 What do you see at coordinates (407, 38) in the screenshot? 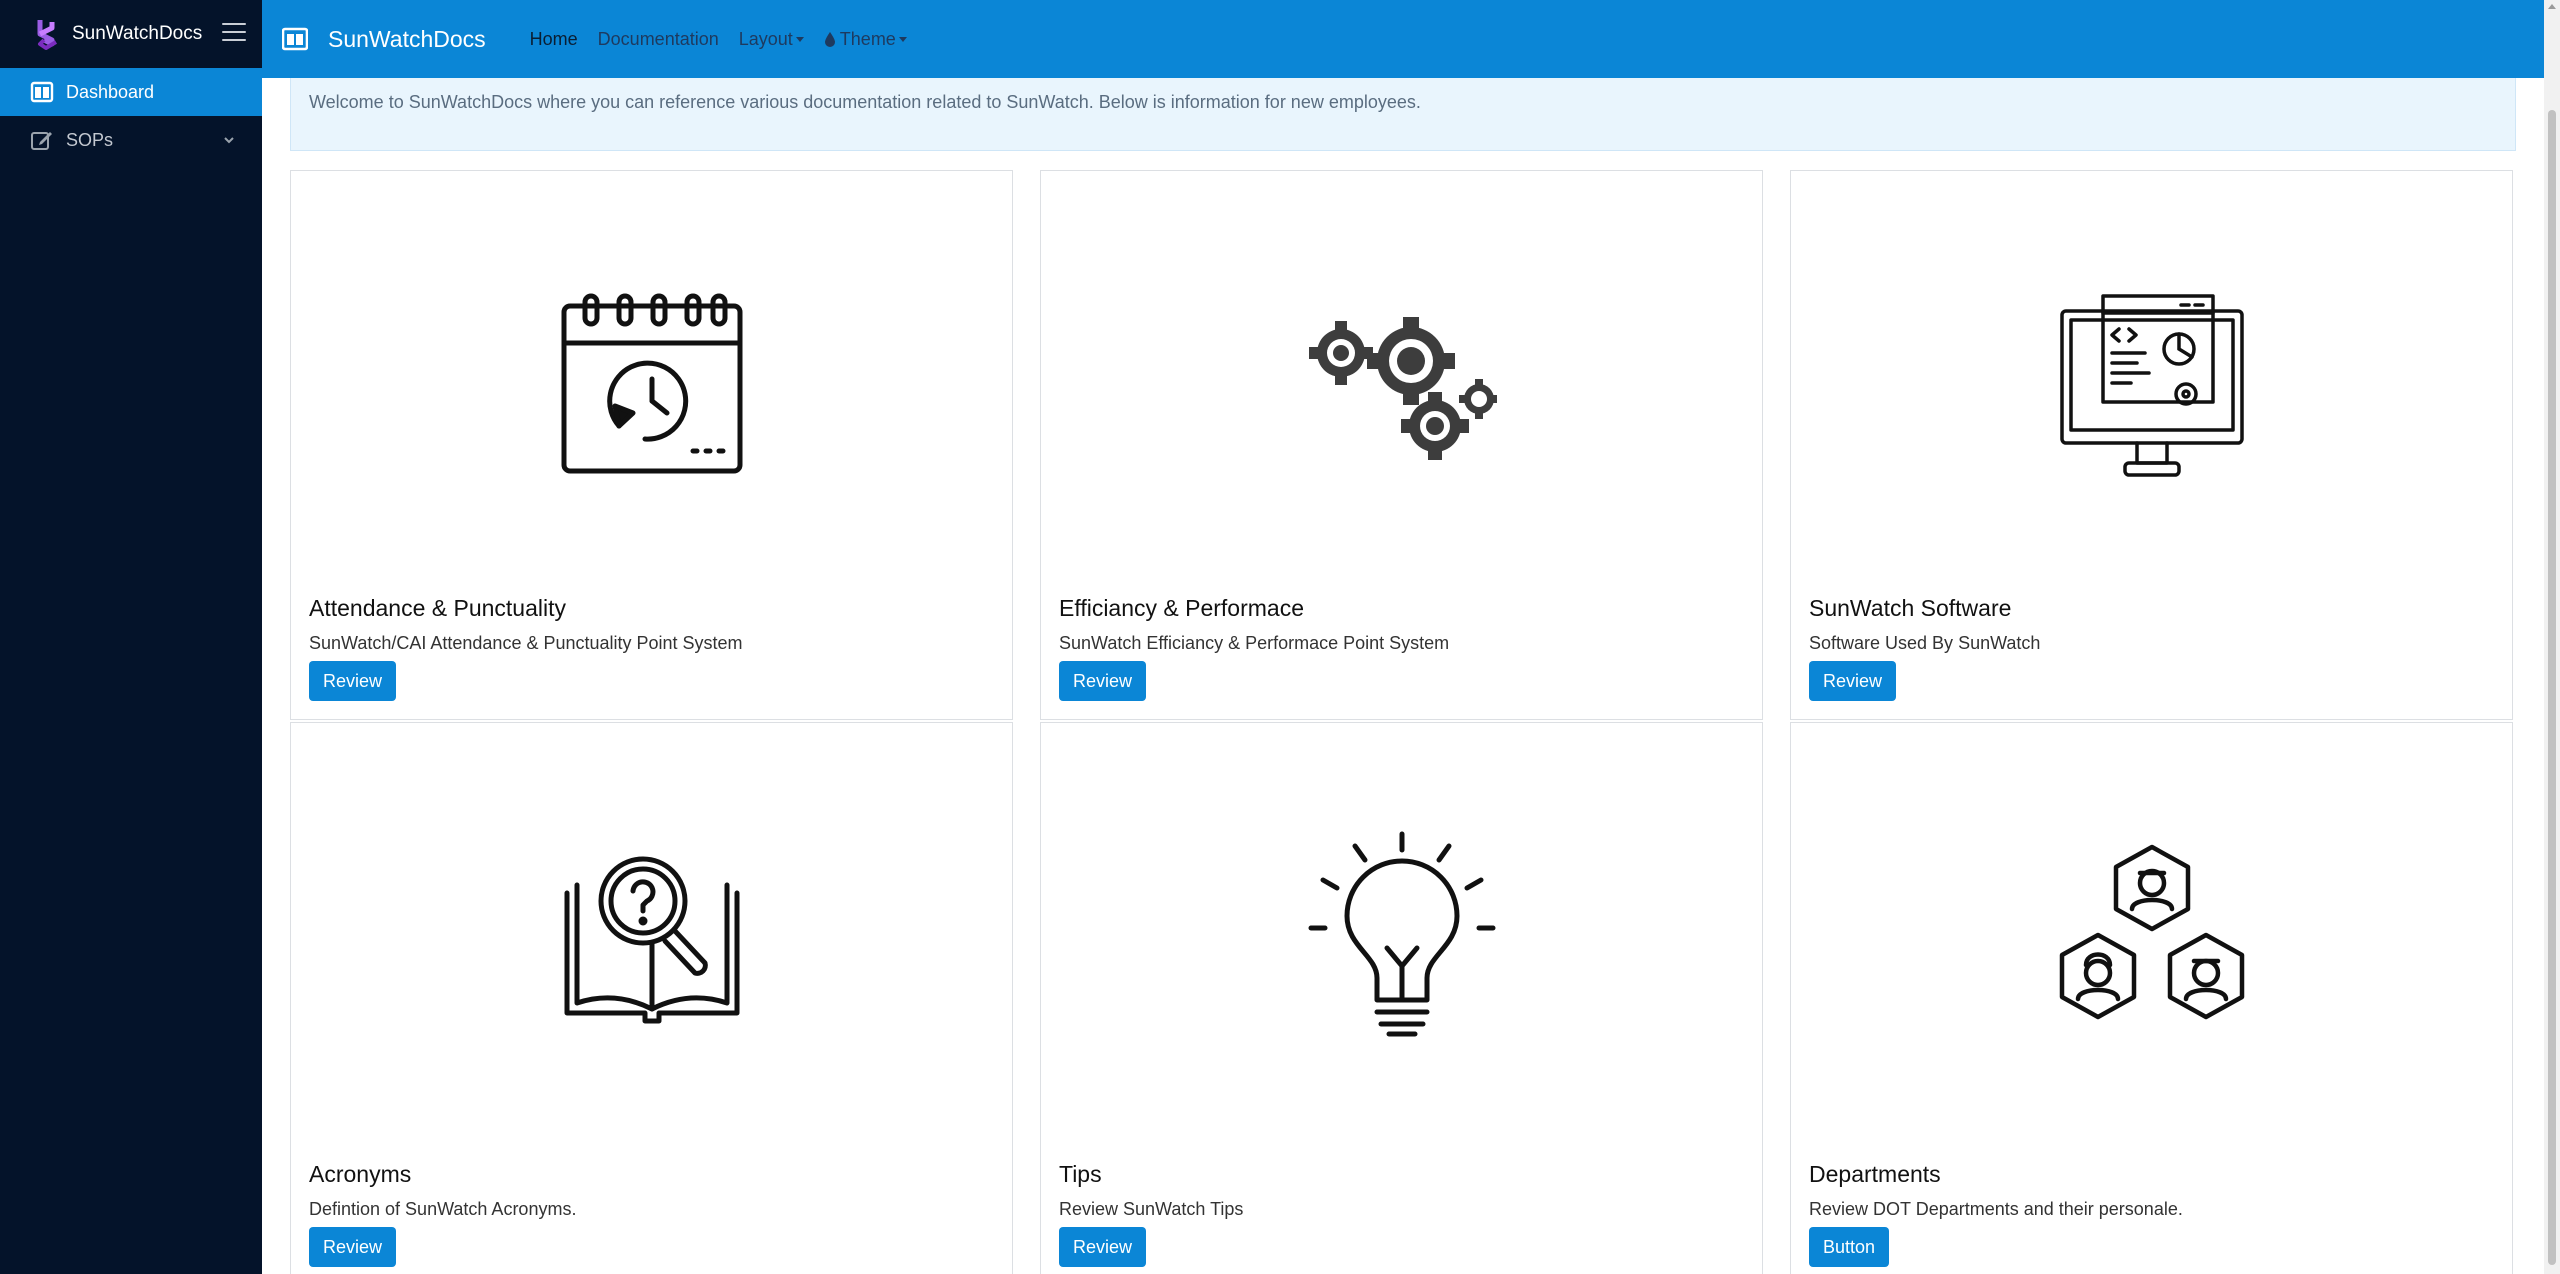
I see `navbar-brand-name: SunWatchDocs` at bounding box center [407, 38].